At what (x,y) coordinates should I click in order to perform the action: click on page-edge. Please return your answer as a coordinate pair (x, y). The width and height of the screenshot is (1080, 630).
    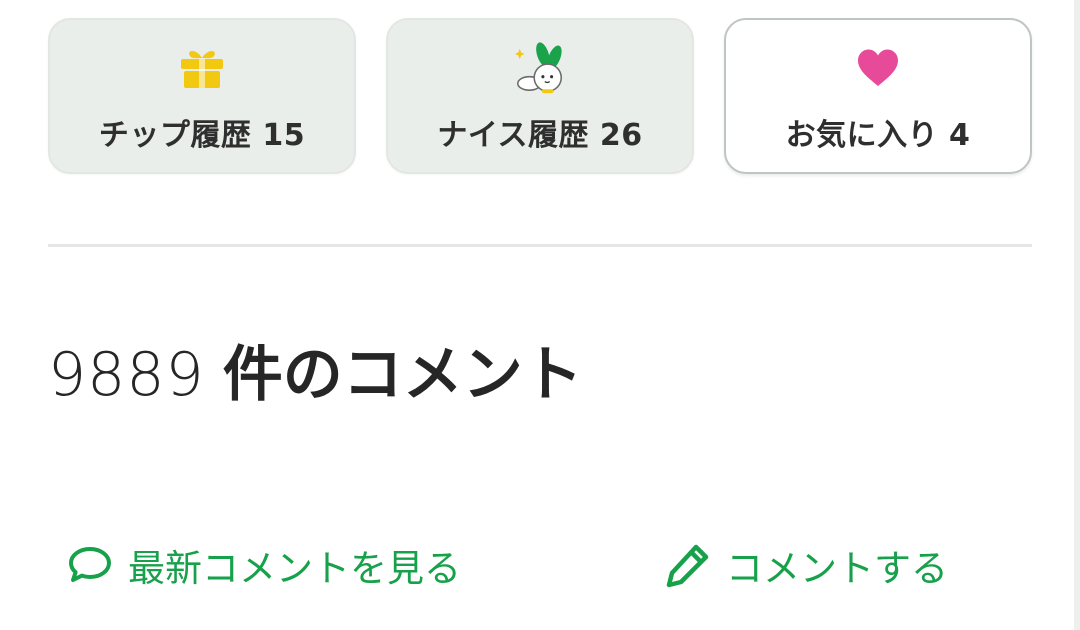
    Looking at the image, I should click on (1077, 315).